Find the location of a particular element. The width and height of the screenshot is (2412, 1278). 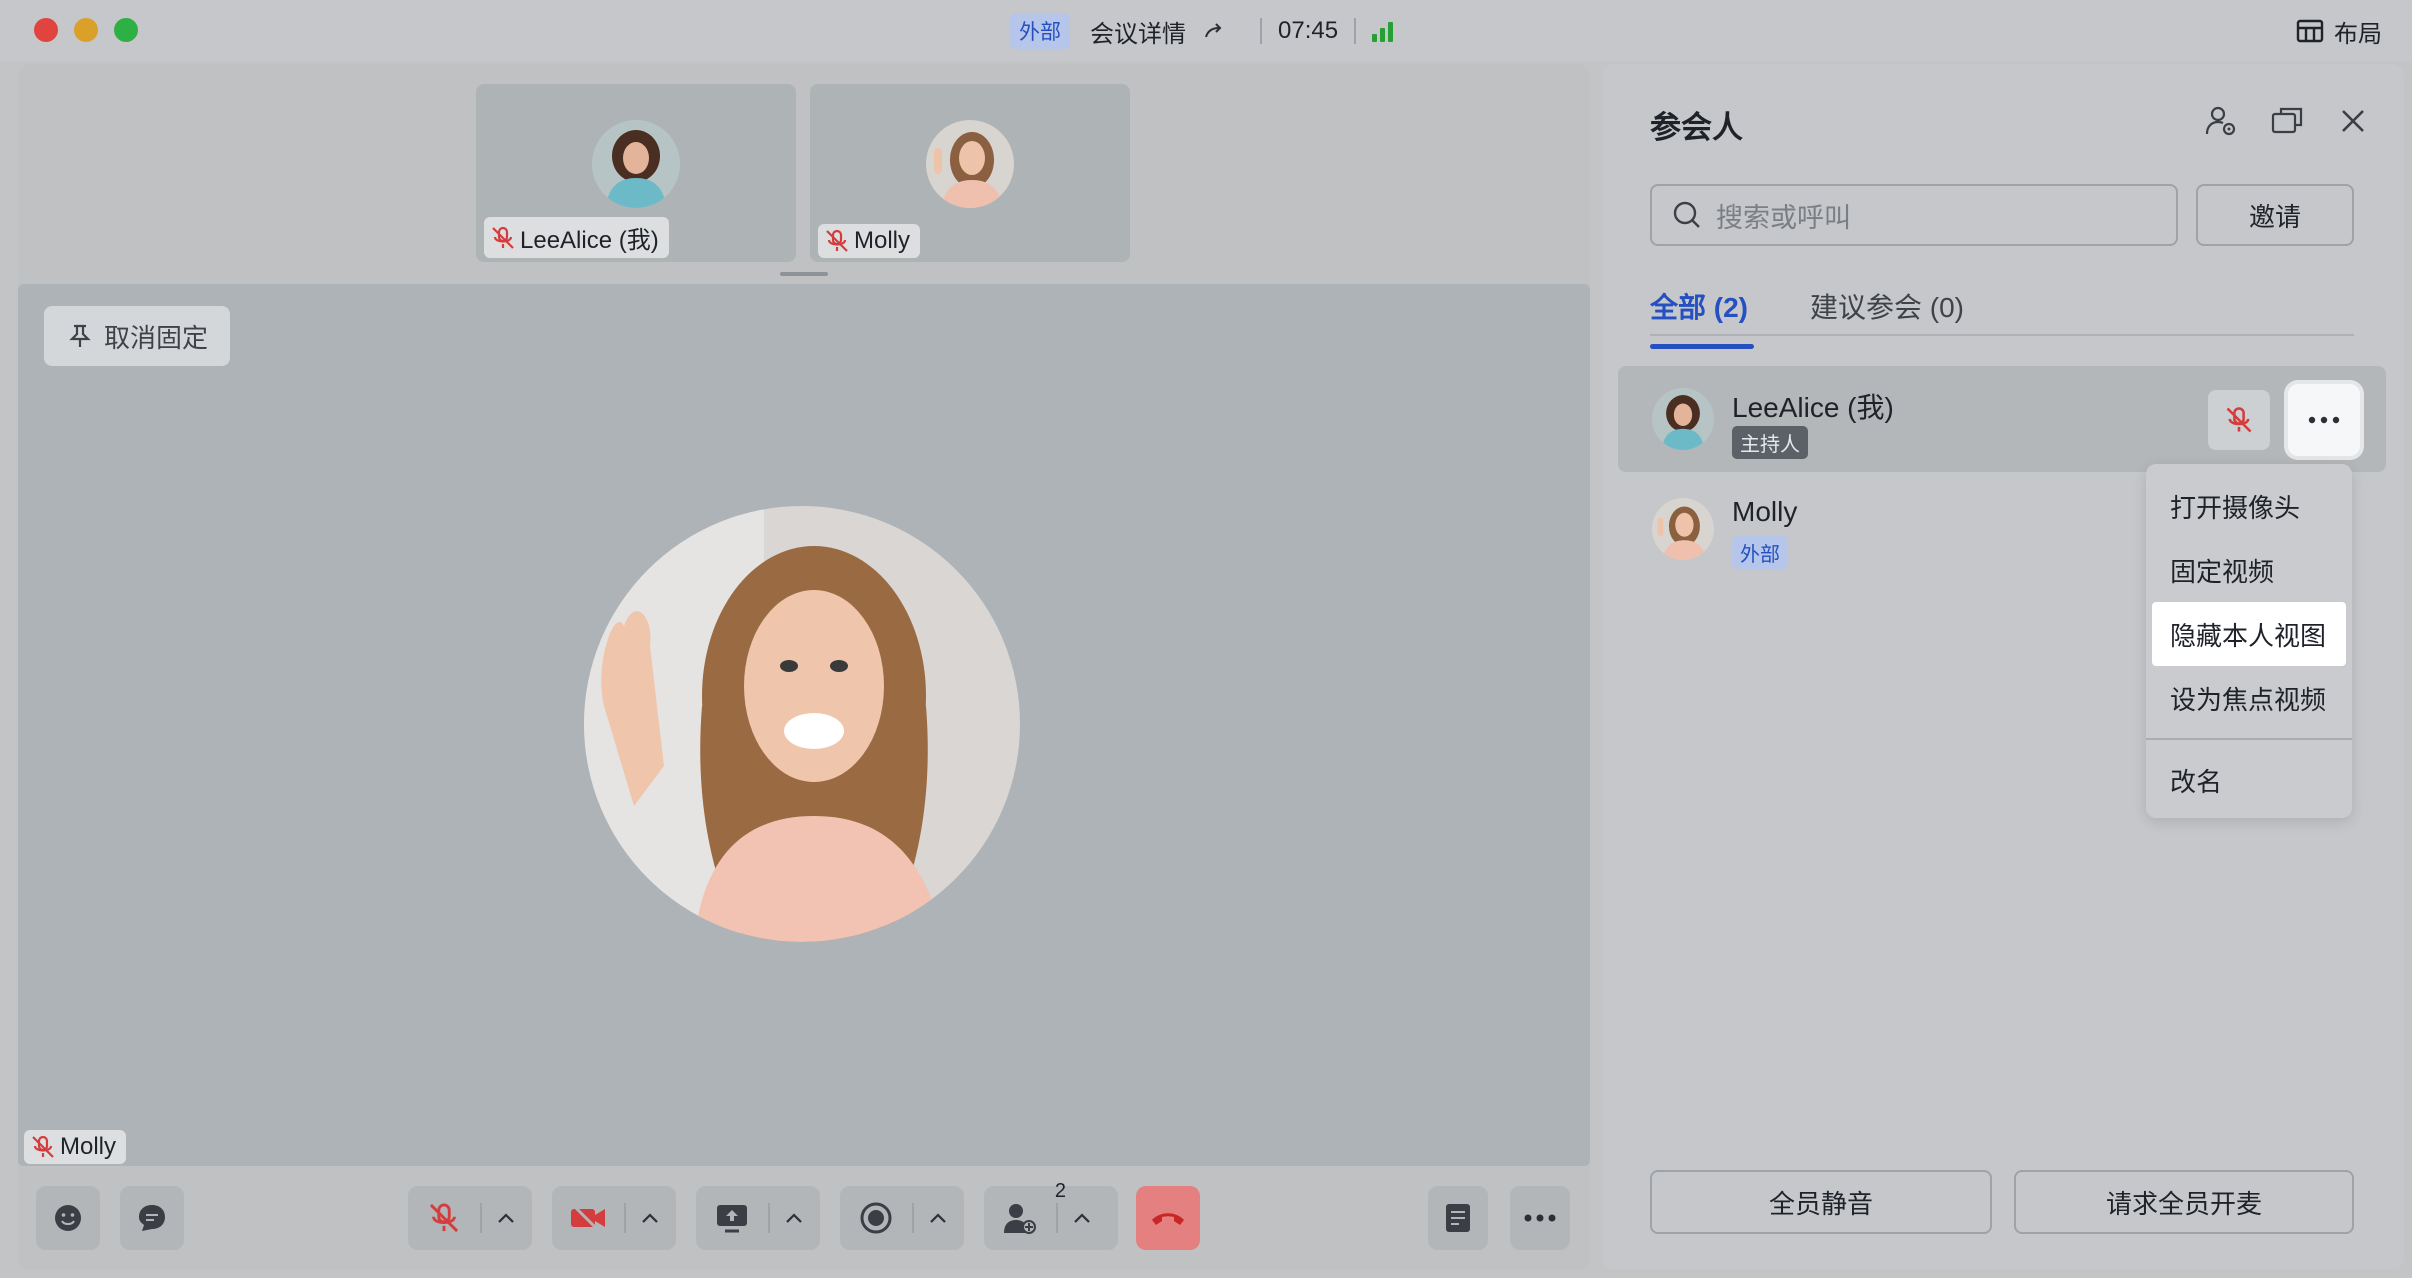

menu-item-turn-on-camera: 打开摄像头 is located at coordinates (2249, 506).